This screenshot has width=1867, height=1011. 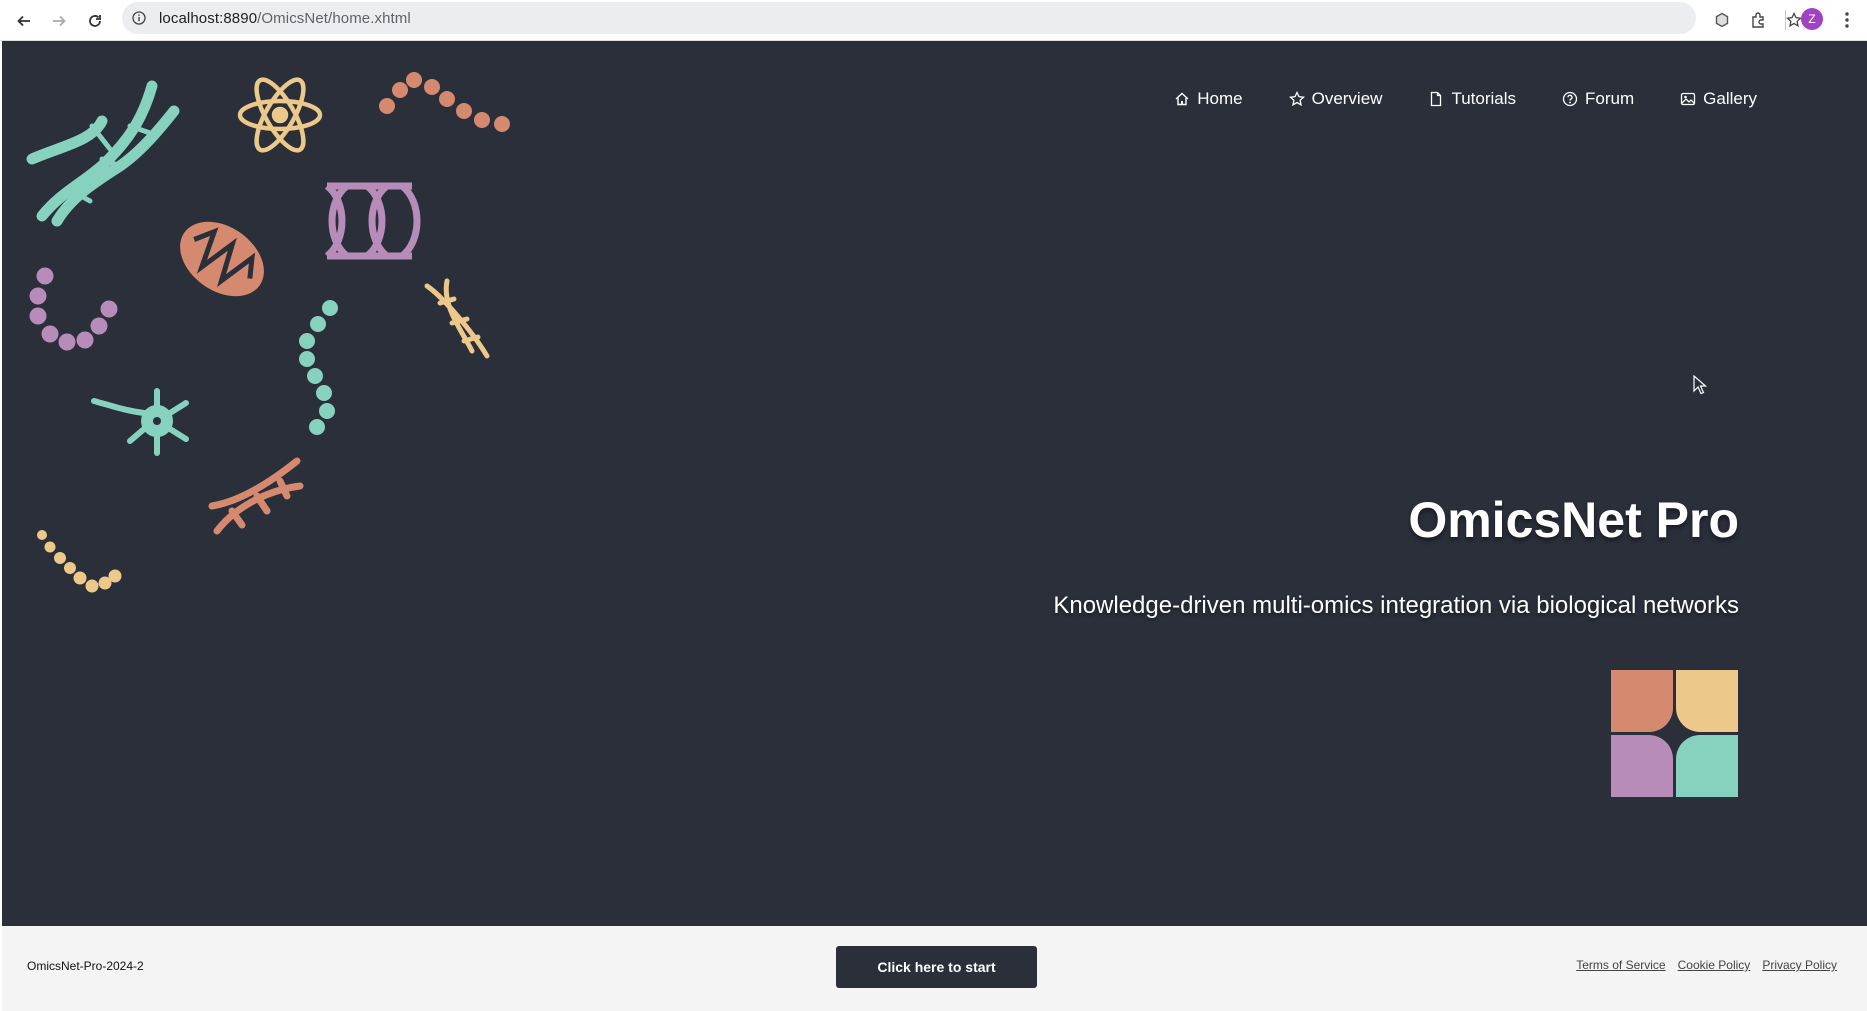 I want to click on reload-icon, so click(x=95, y=21).